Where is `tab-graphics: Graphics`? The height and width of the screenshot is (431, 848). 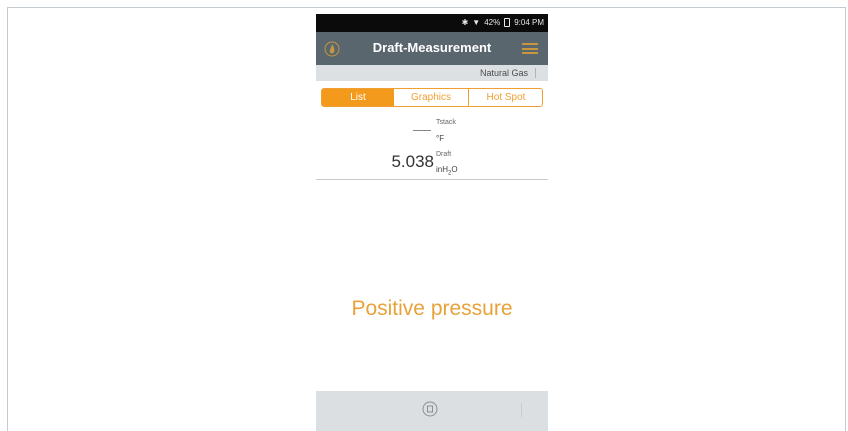
tab-graphics: Graphics is located at coordinates (431, 97).